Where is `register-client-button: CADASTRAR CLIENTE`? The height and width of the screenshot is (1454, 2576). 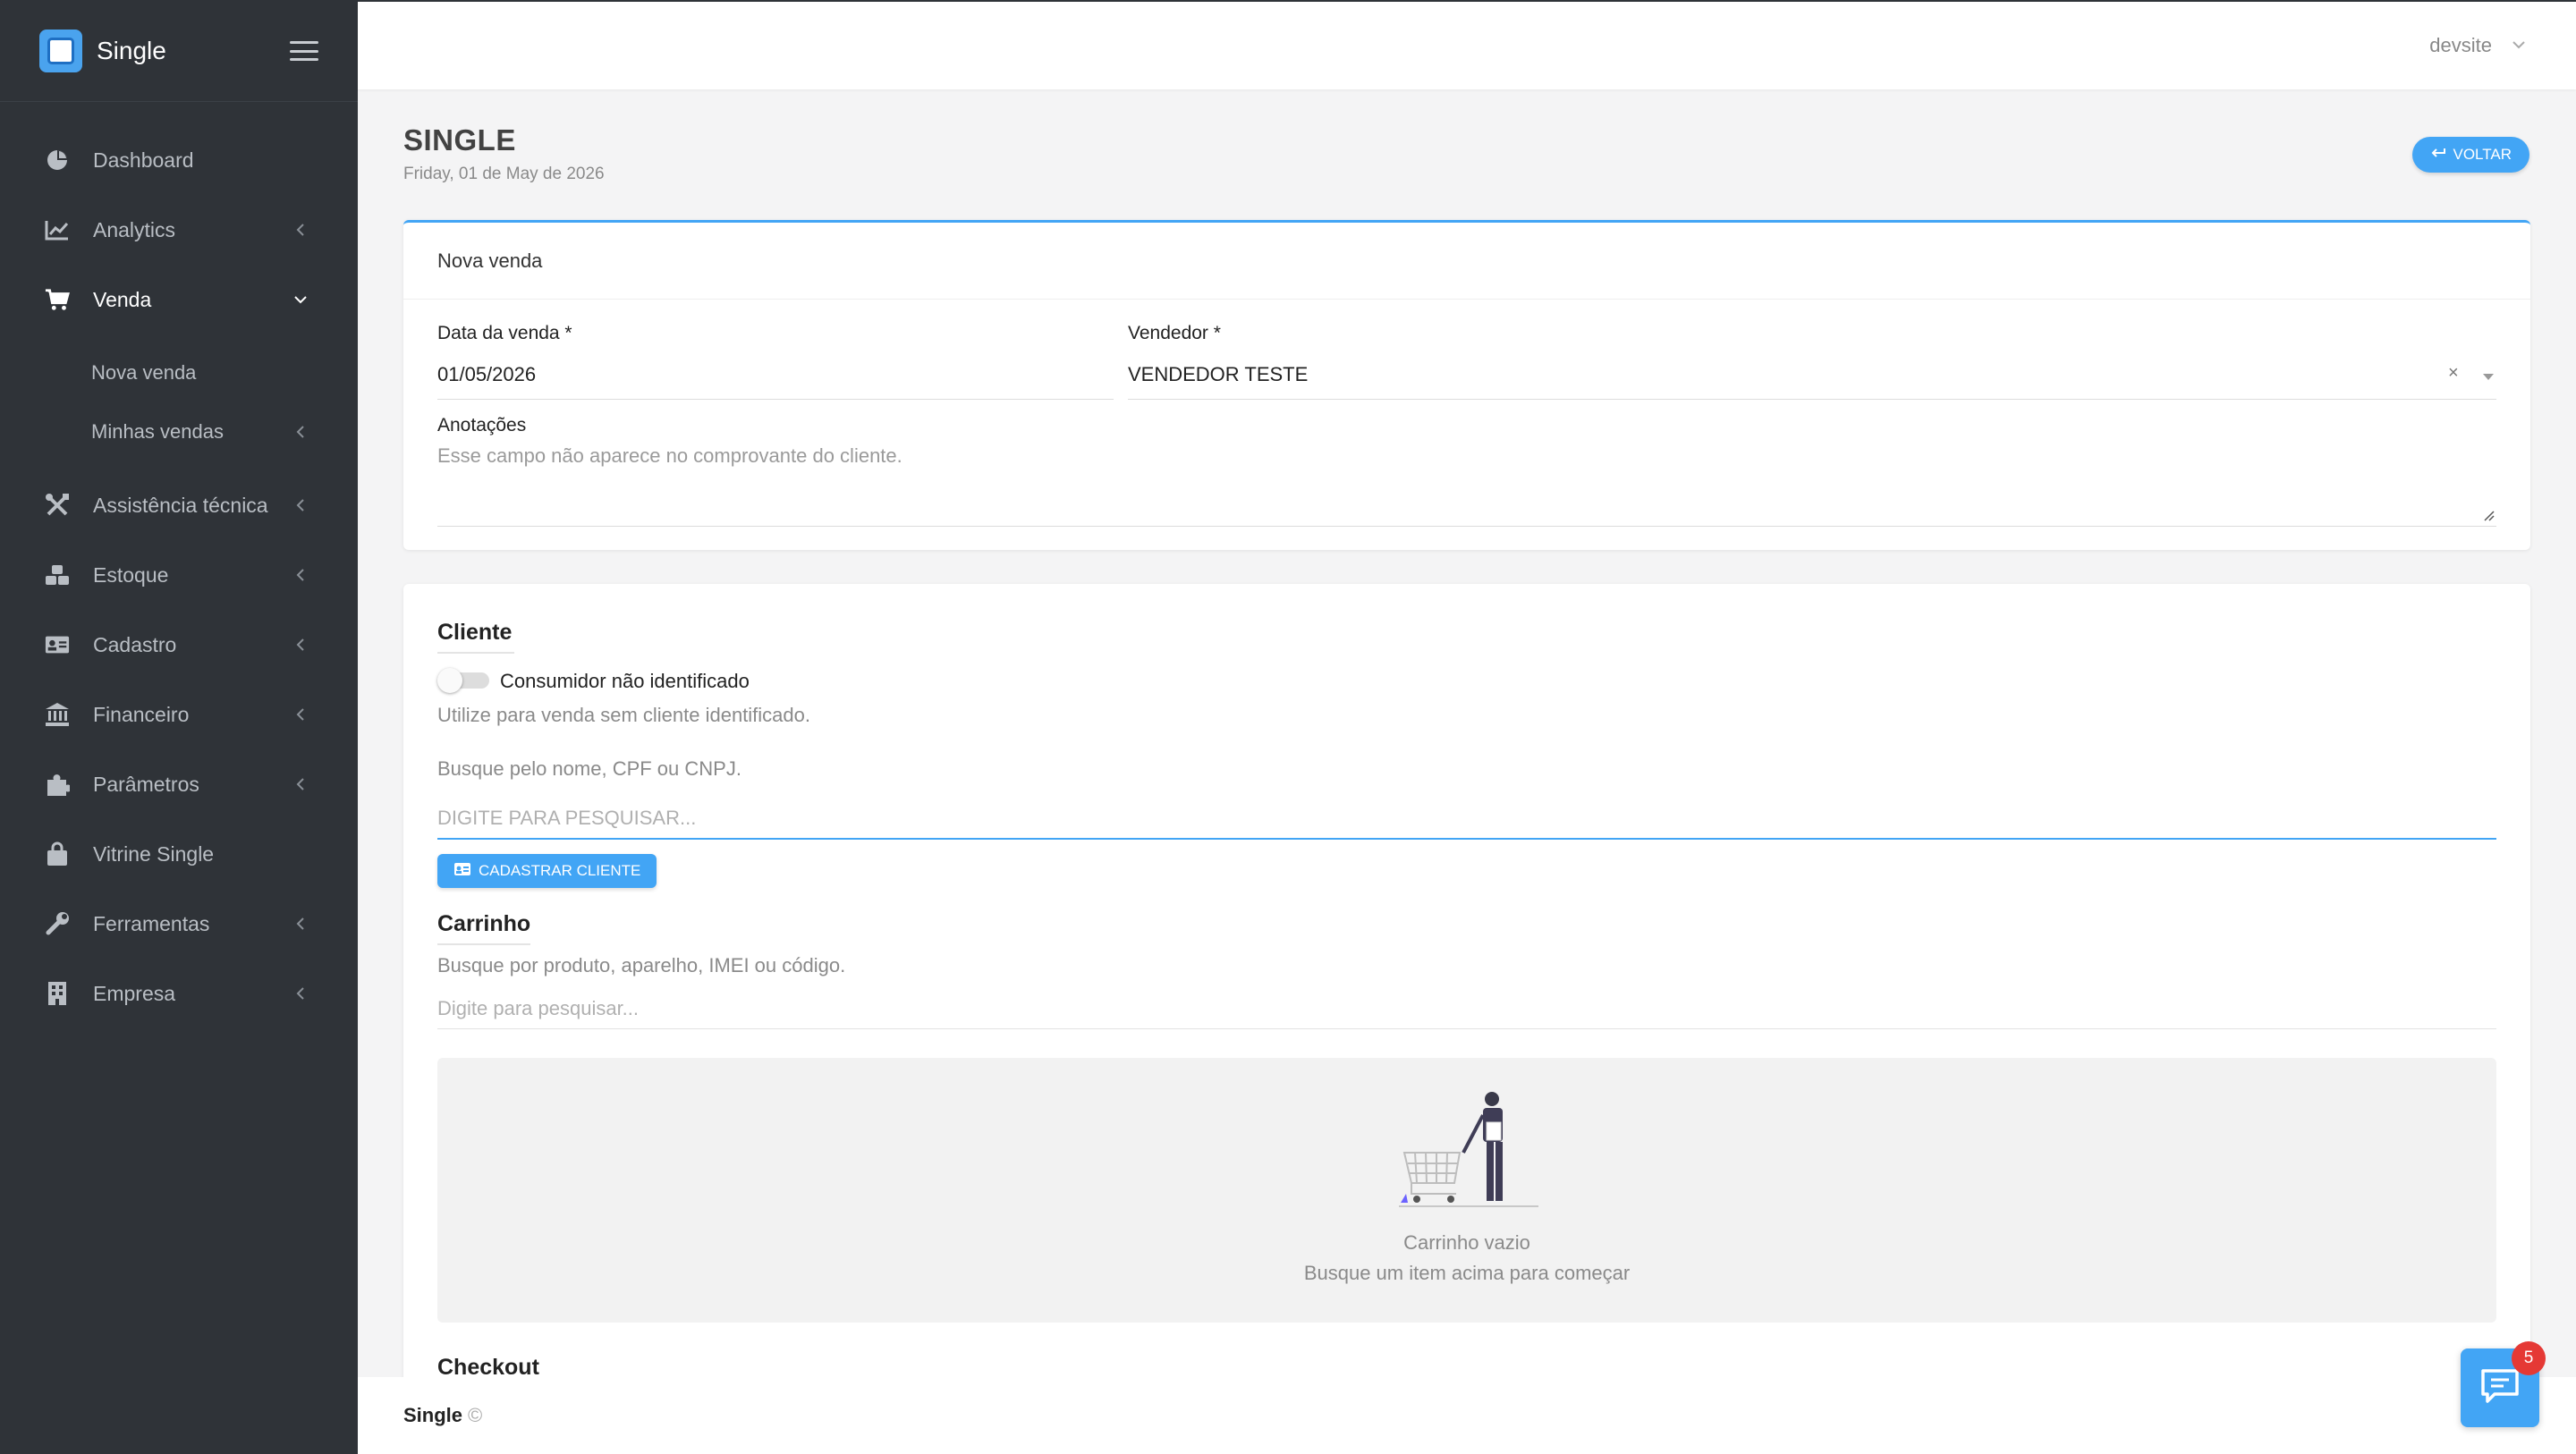
register-client-button: CADASTRAR CLIENTE is located at coordinates (547, 871).